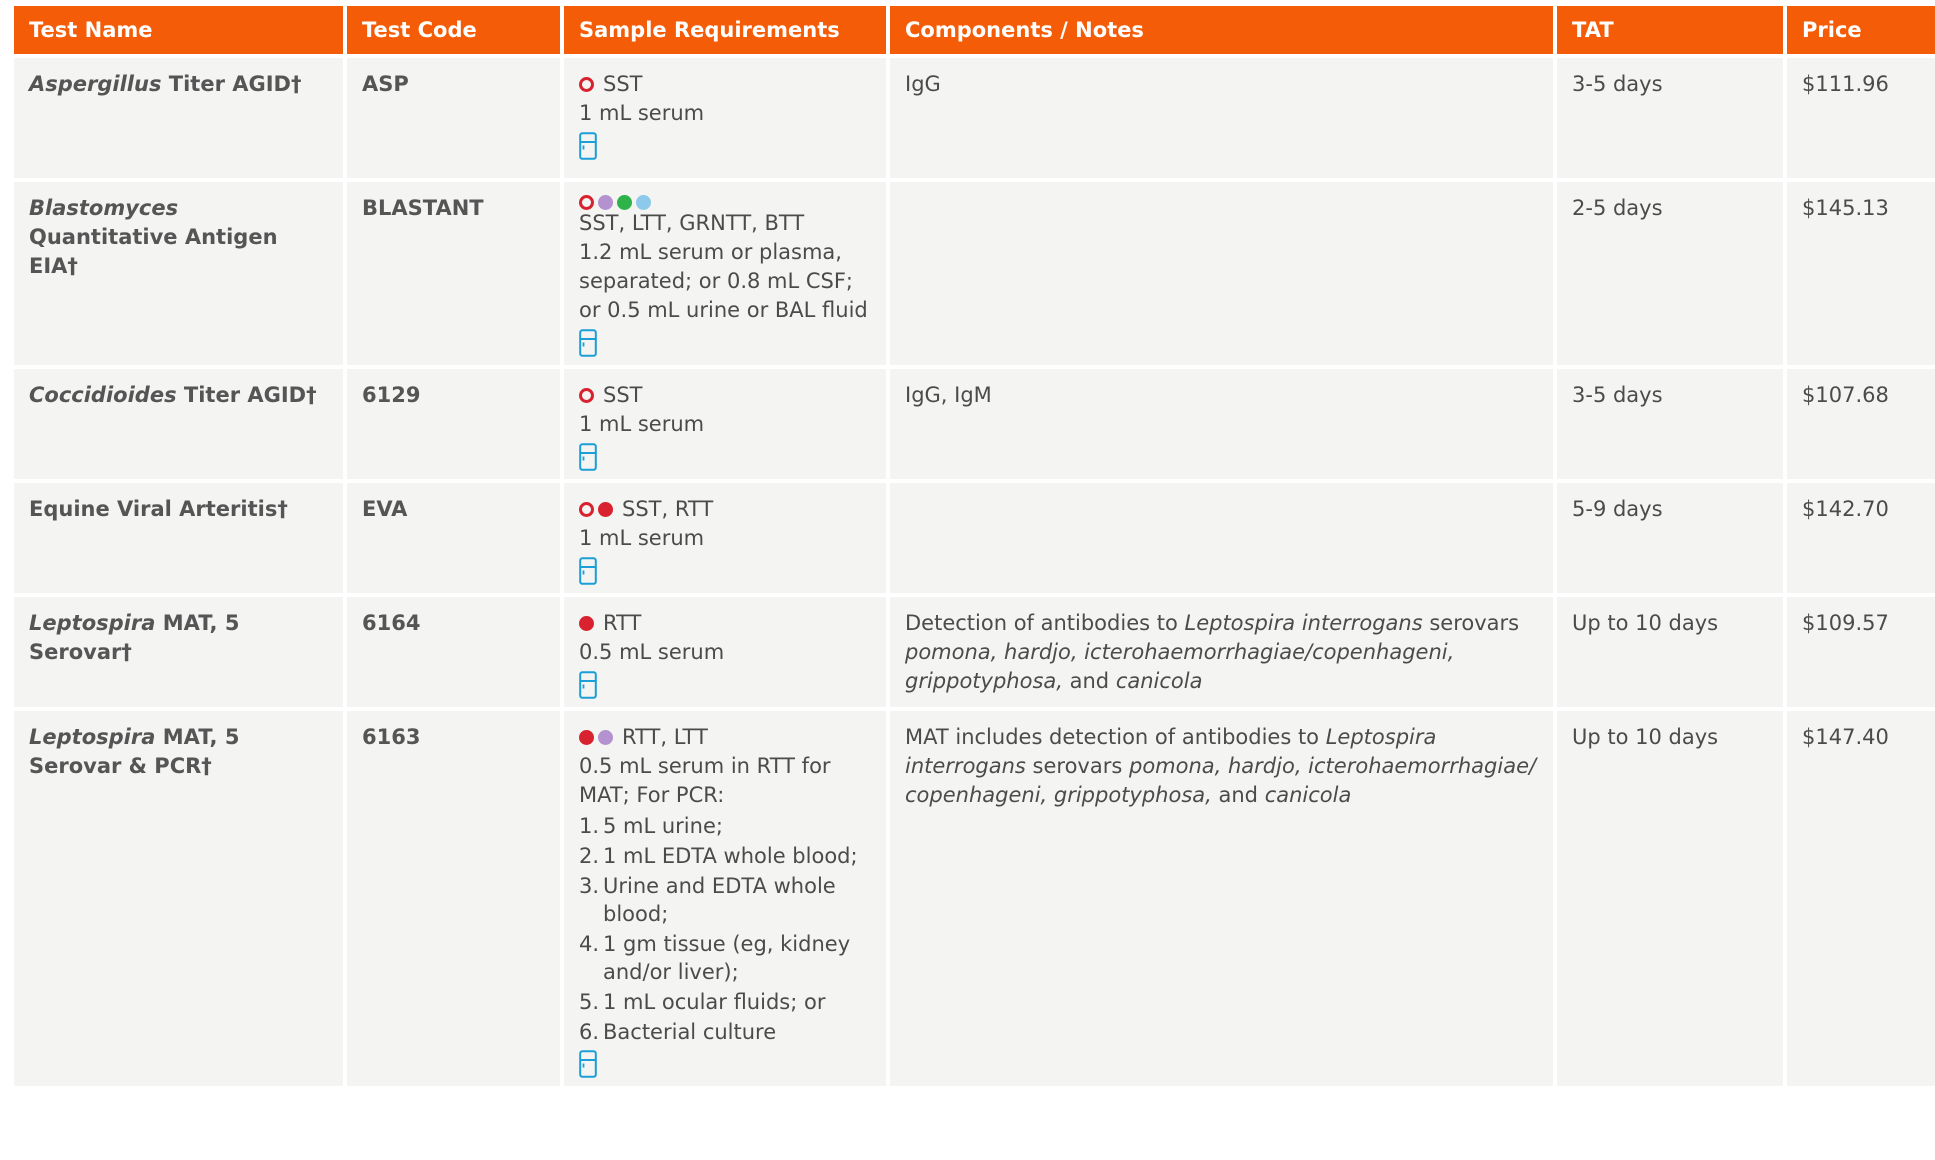 This screenshot has height=1160, width=1935. What do you see at coordinates (725, 32) in the screenshot?
I see `header-sample-requirements: Sample Requirements` at bounding box center [725, 32].